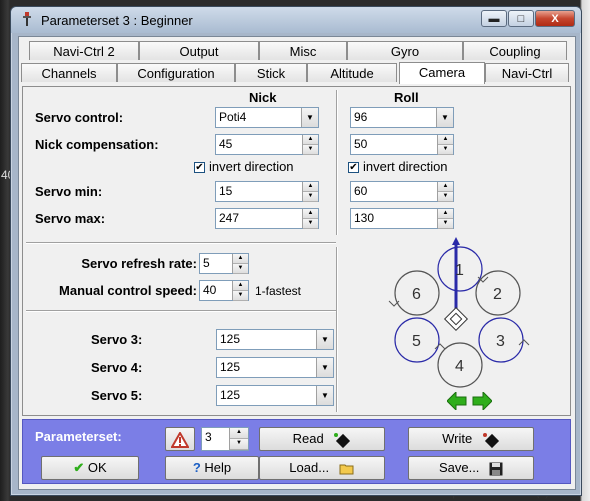 The width and height of the screenshot is (590, 501). I want to click on tab-stick: Stick, so click(271, 72).